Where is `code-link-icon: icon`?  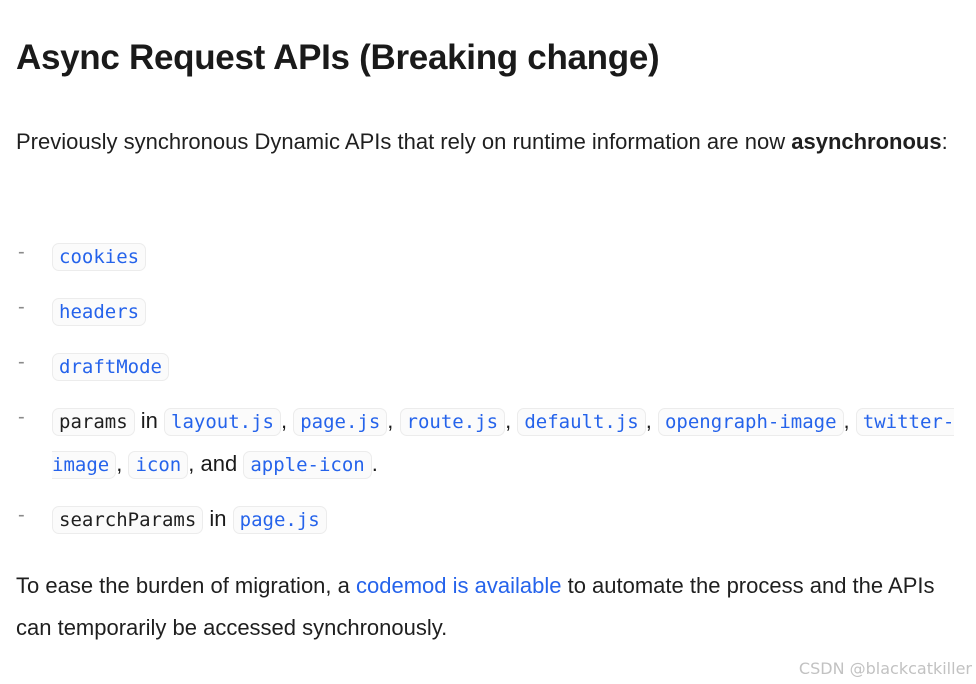
code-link-icon: icon is located at coordinates (158, 465).